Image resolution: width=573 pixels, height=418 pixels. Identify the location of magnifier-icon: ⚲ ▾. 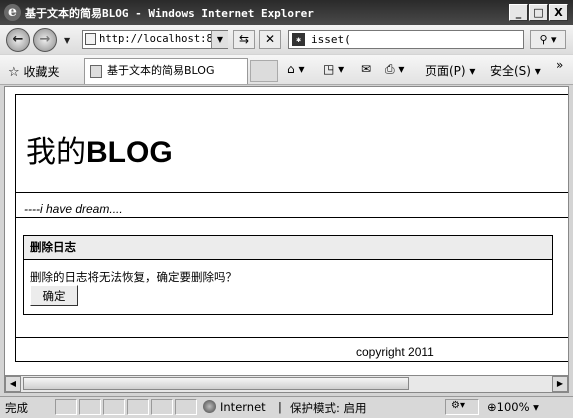
(548, 39).